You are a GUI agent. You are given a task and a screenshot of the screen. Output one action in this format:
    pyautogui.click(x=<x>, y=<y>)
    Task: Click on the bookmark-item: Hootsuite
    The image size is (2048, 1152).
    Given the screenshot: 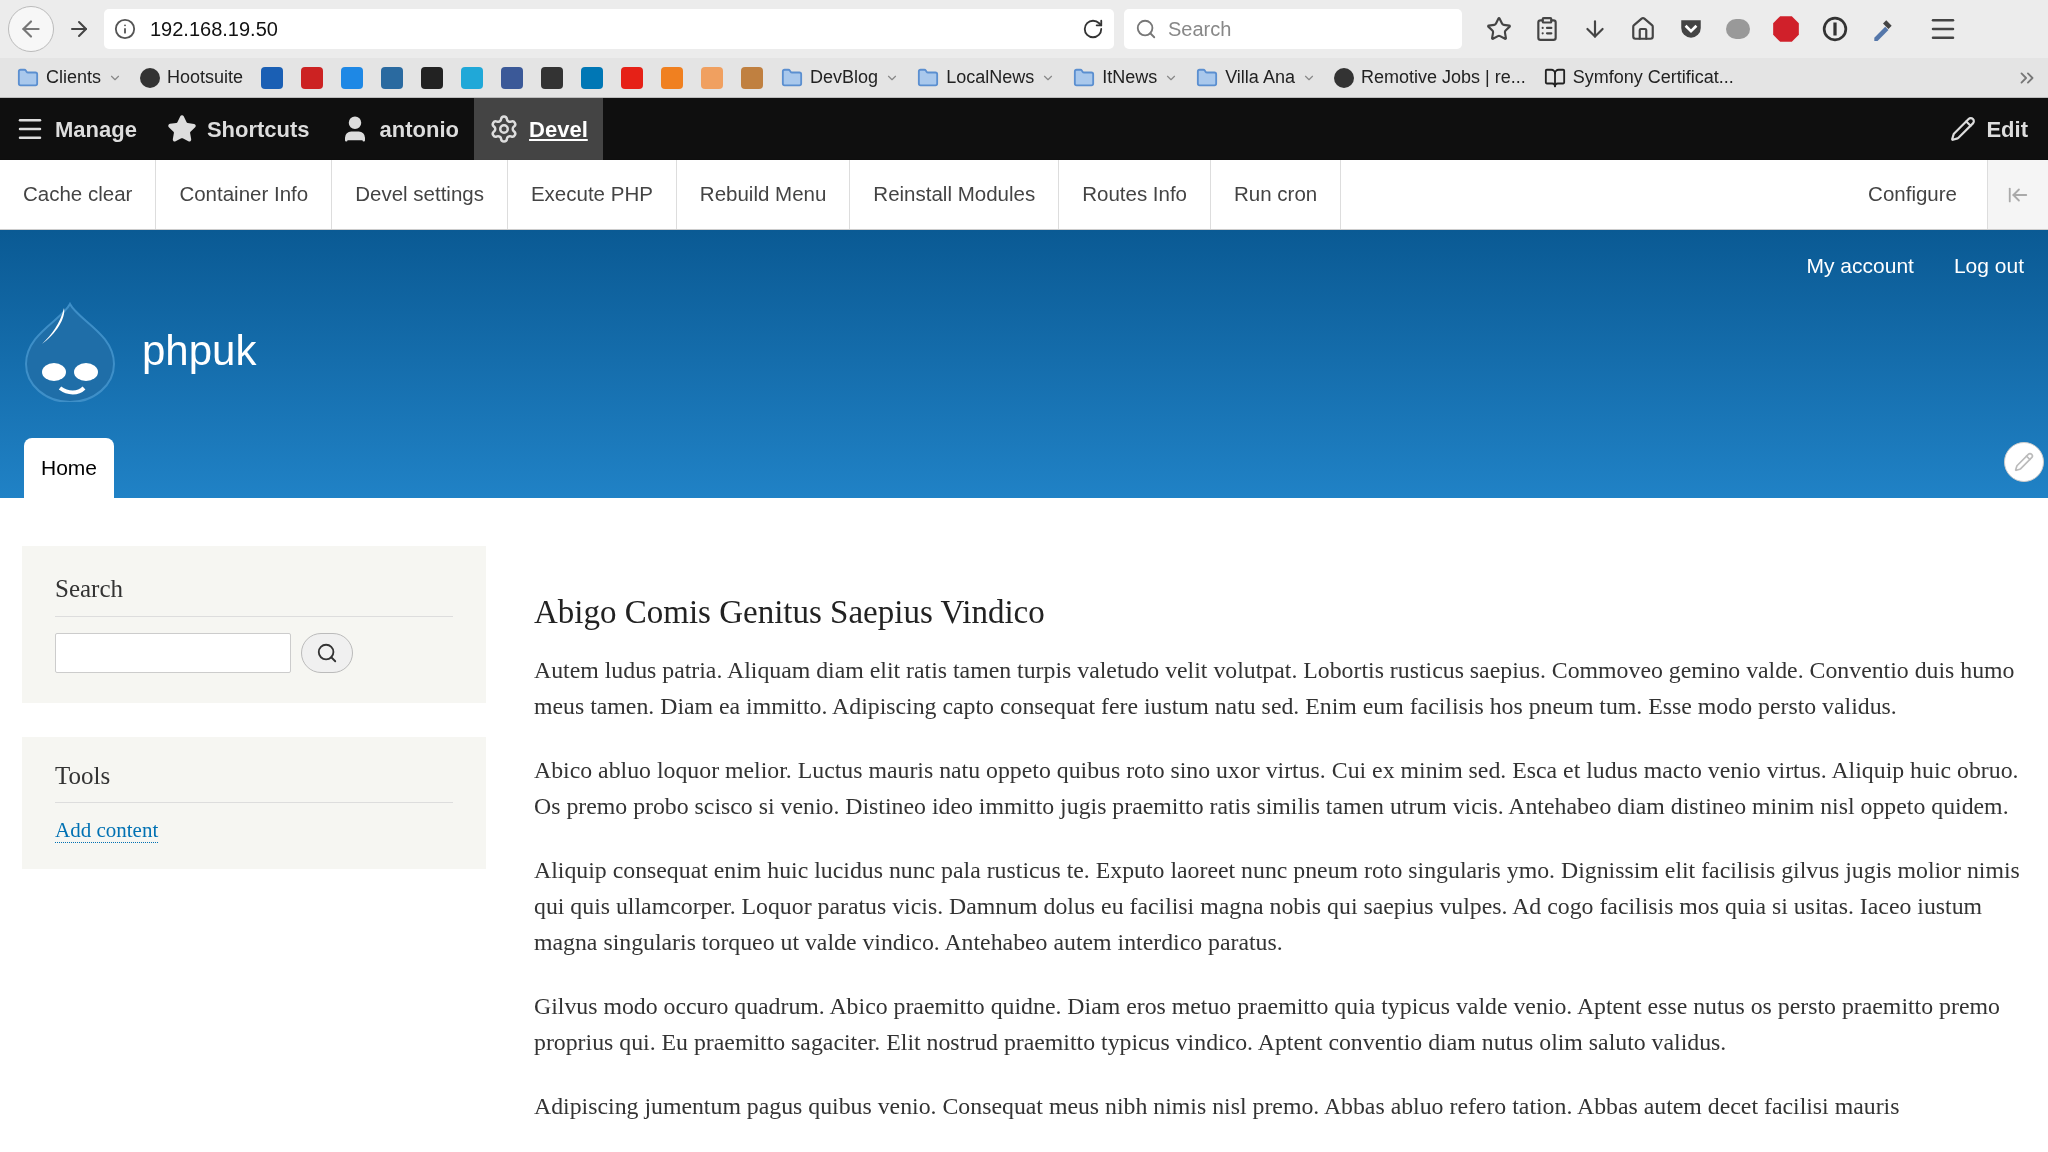 What is the action you would take?
    pyautogui.click(x=192, y=77)
    